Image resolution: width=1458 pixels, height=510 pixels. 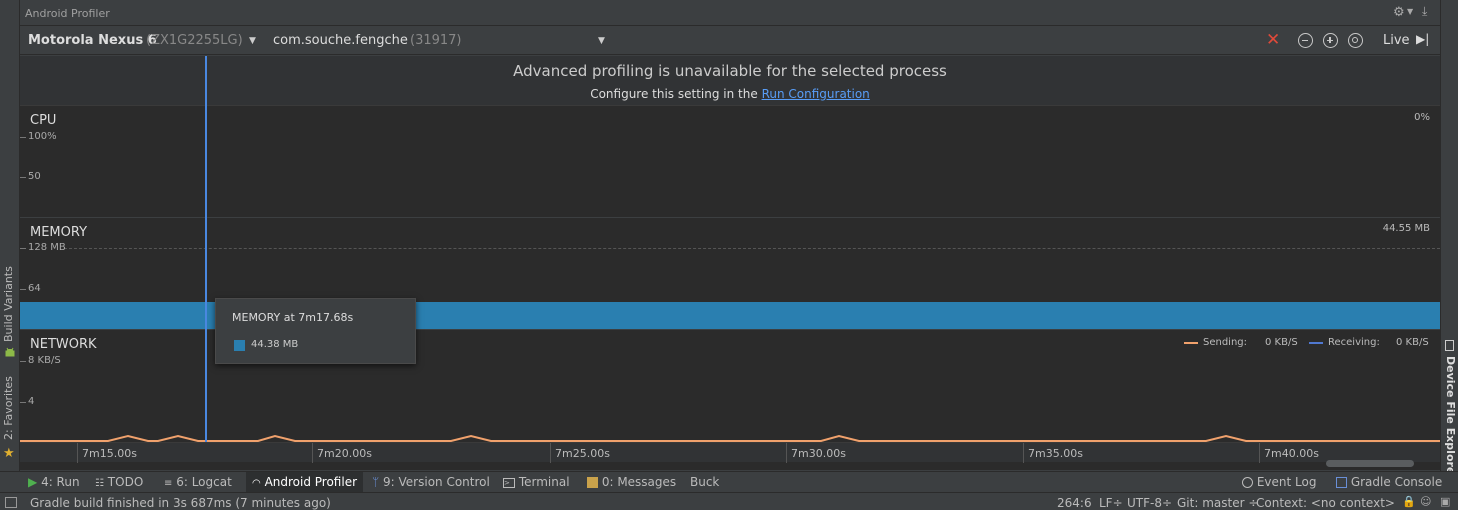 I want to click on event-log-tab: Event Log, so click(x=1279, y=482).